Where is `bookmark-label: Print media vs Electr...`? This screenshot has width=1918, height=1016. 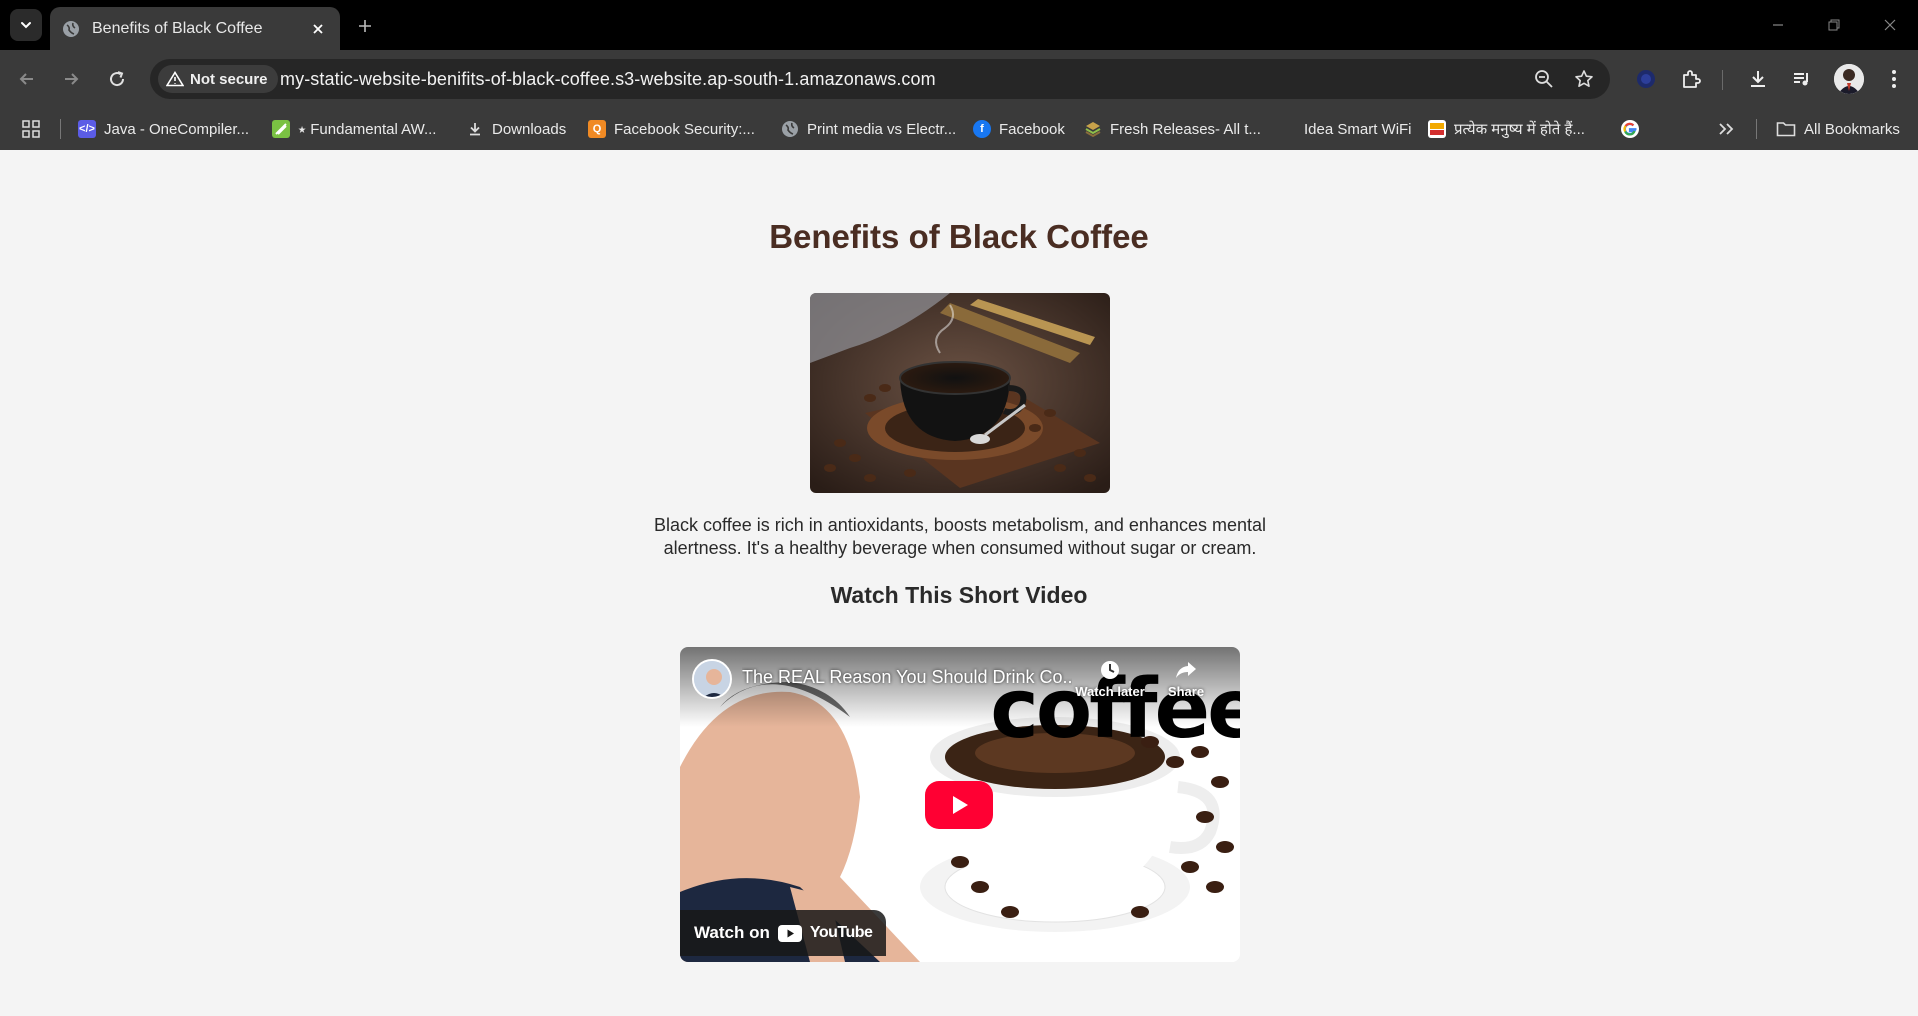 bookmark-label: Print media vs Electr... is located at coordinates (882, 129).